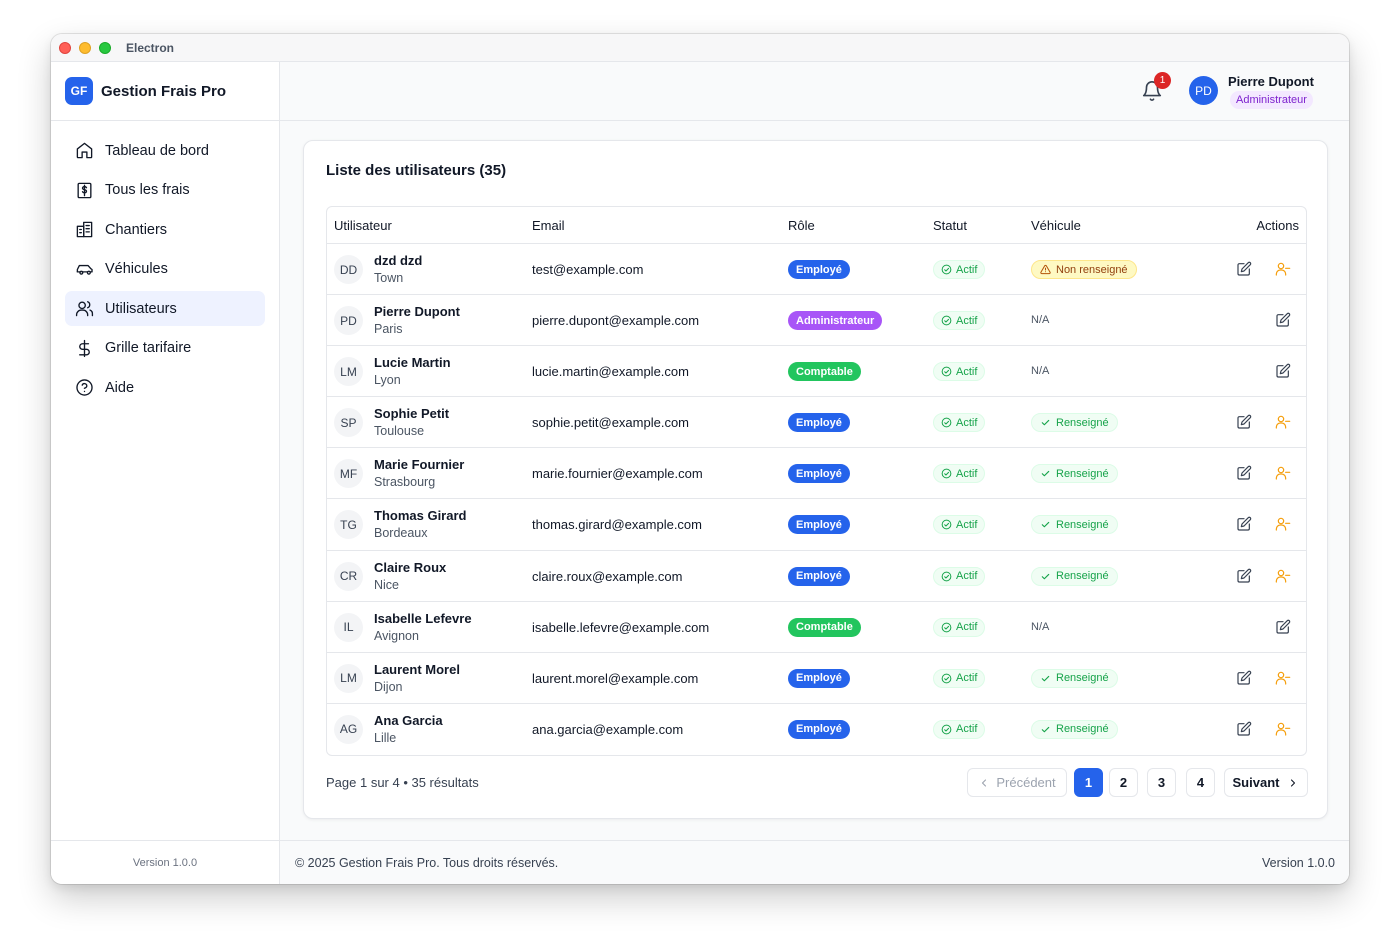 This screenshot has width=1400, height=951. What do you see at coordinates (1271, 81) in the screenshot?
I see `user-name: Pierre Dupont` at bounding box center [1271, 81].